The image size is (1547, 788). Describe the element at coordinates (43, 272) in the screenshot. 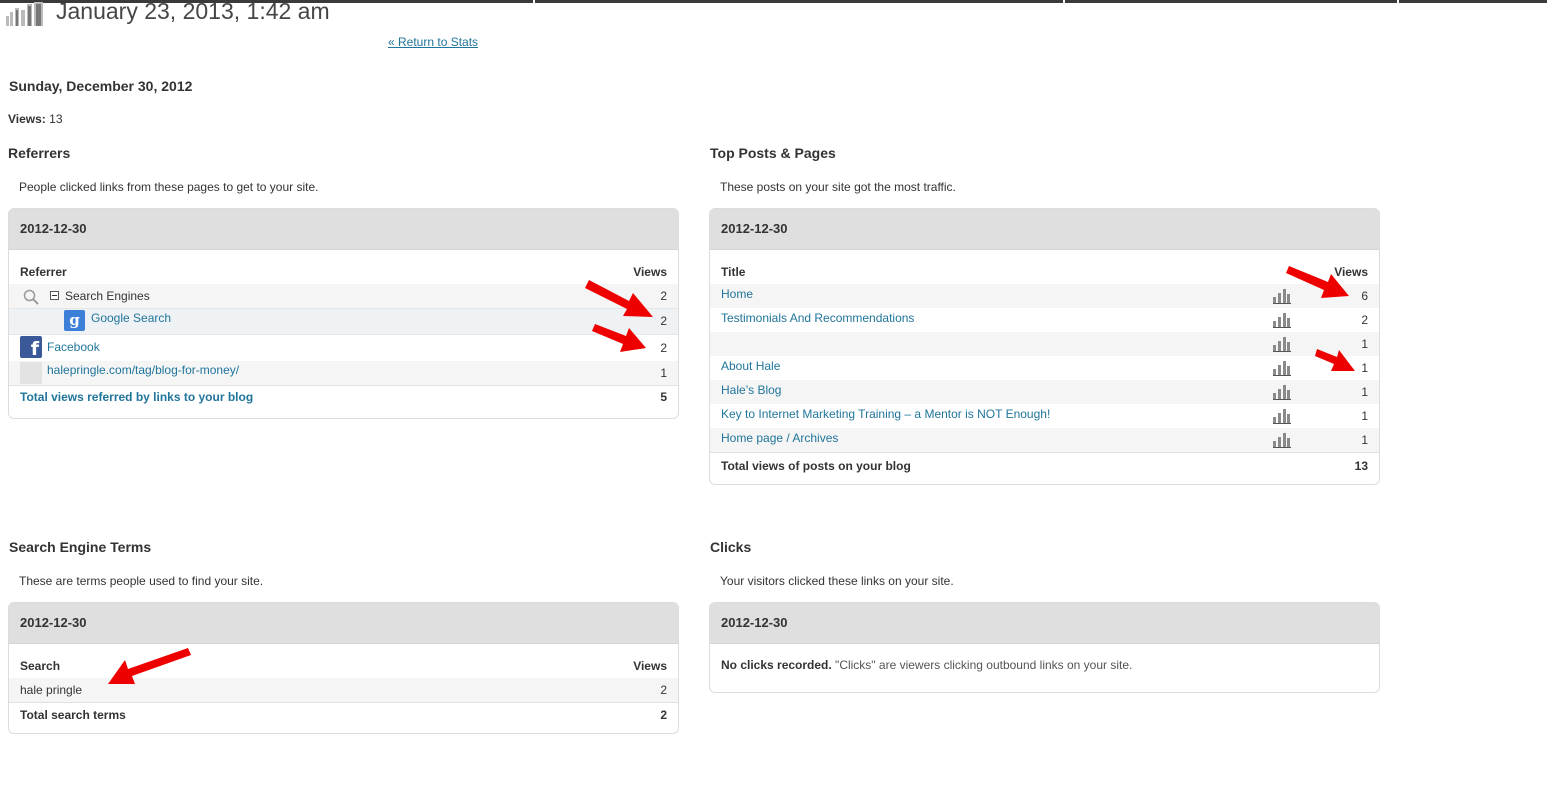

I see `col-referrer: Referrer` at that location.